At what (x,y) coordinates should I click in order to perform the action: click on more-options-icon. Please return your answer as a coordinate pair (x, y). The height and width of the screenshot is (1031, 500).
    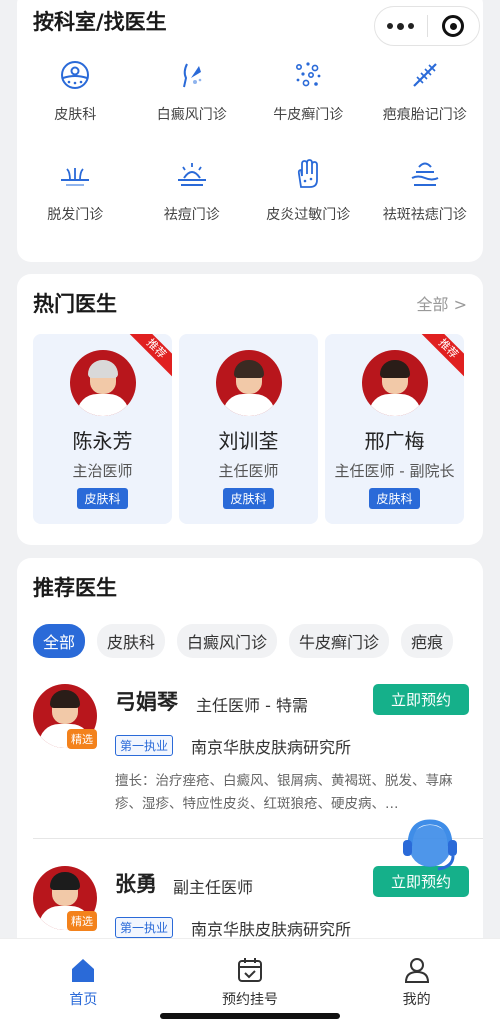
    Looking at the image, I should click on (401, 26).